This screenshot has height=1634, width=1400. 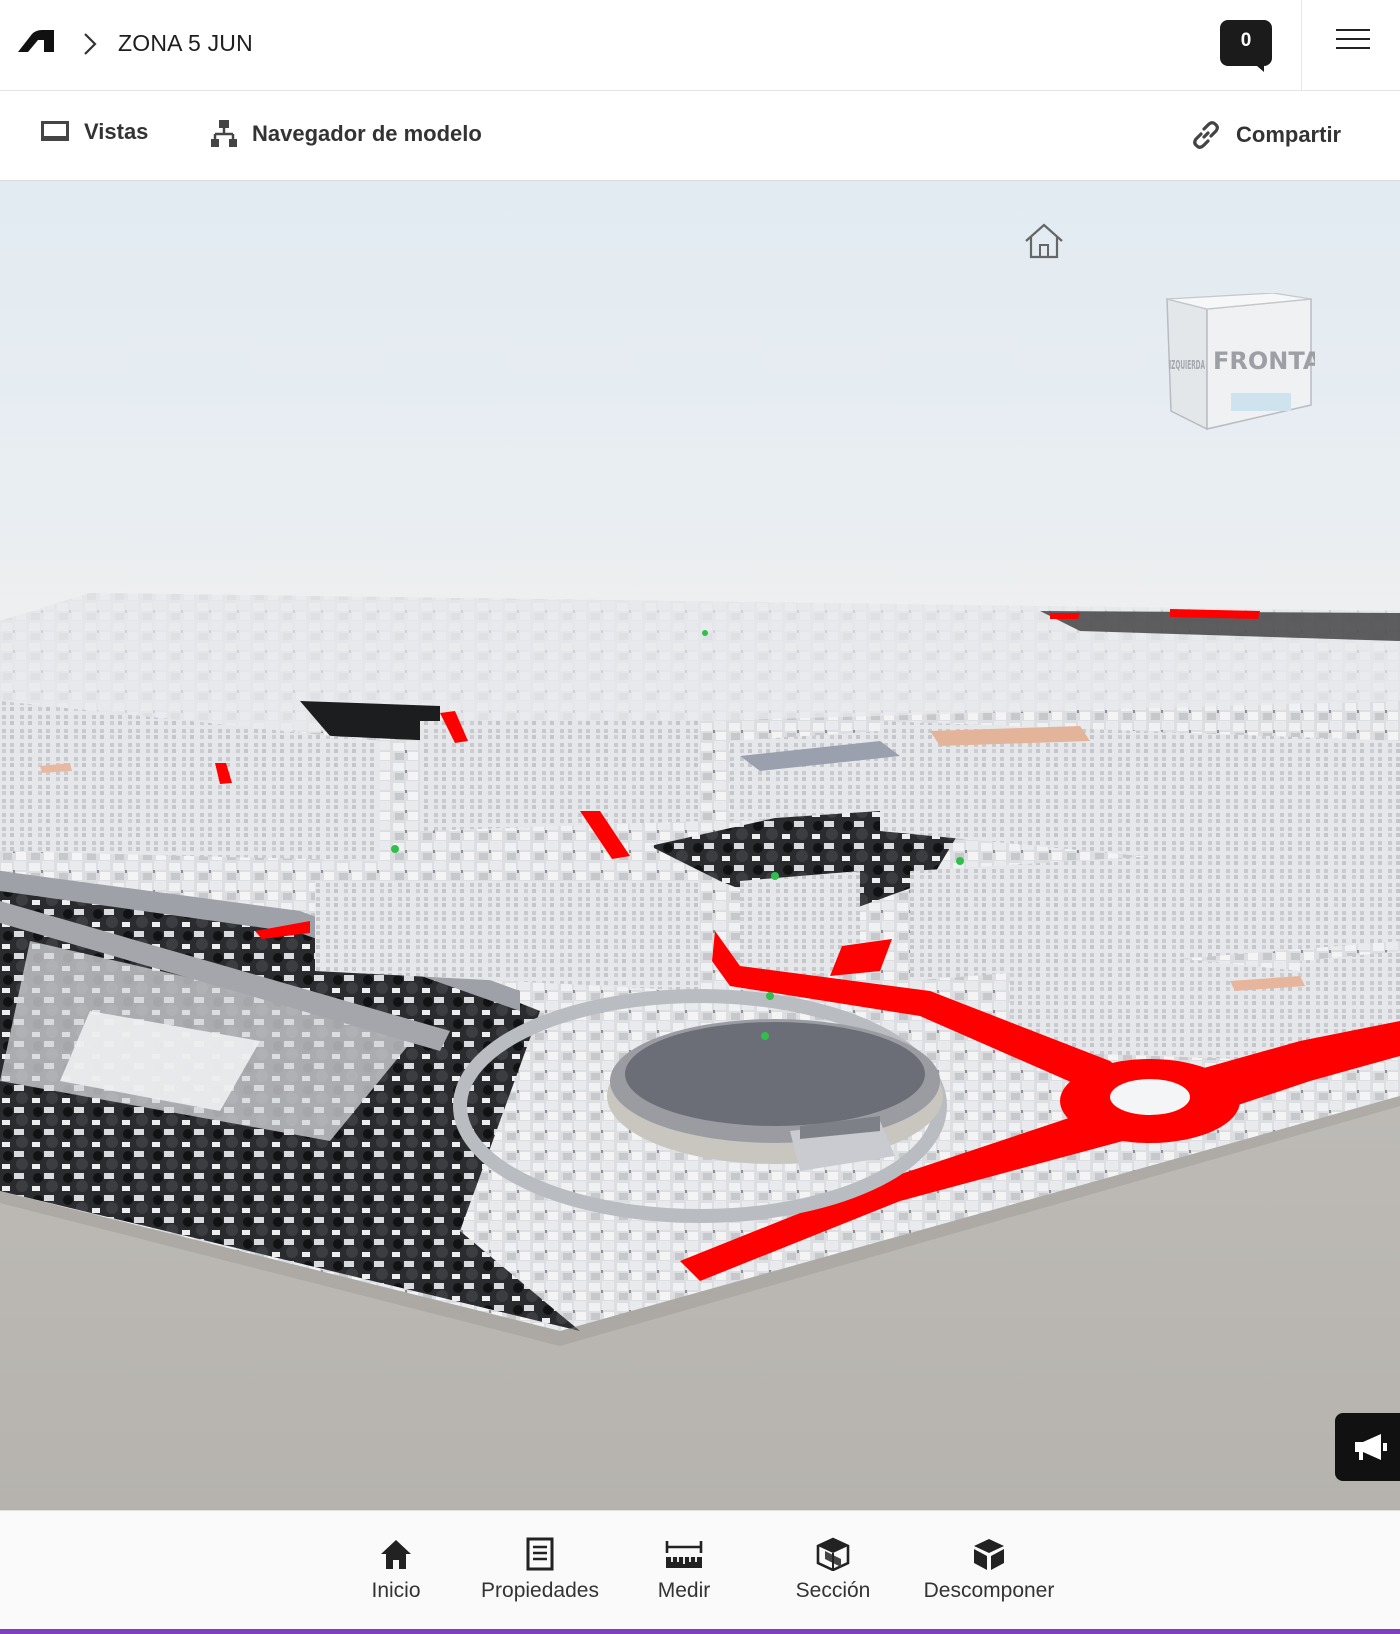 I want to click on viewcube-icon: FRONTAL IZQUIERDA, so click(x=1240, y=363).